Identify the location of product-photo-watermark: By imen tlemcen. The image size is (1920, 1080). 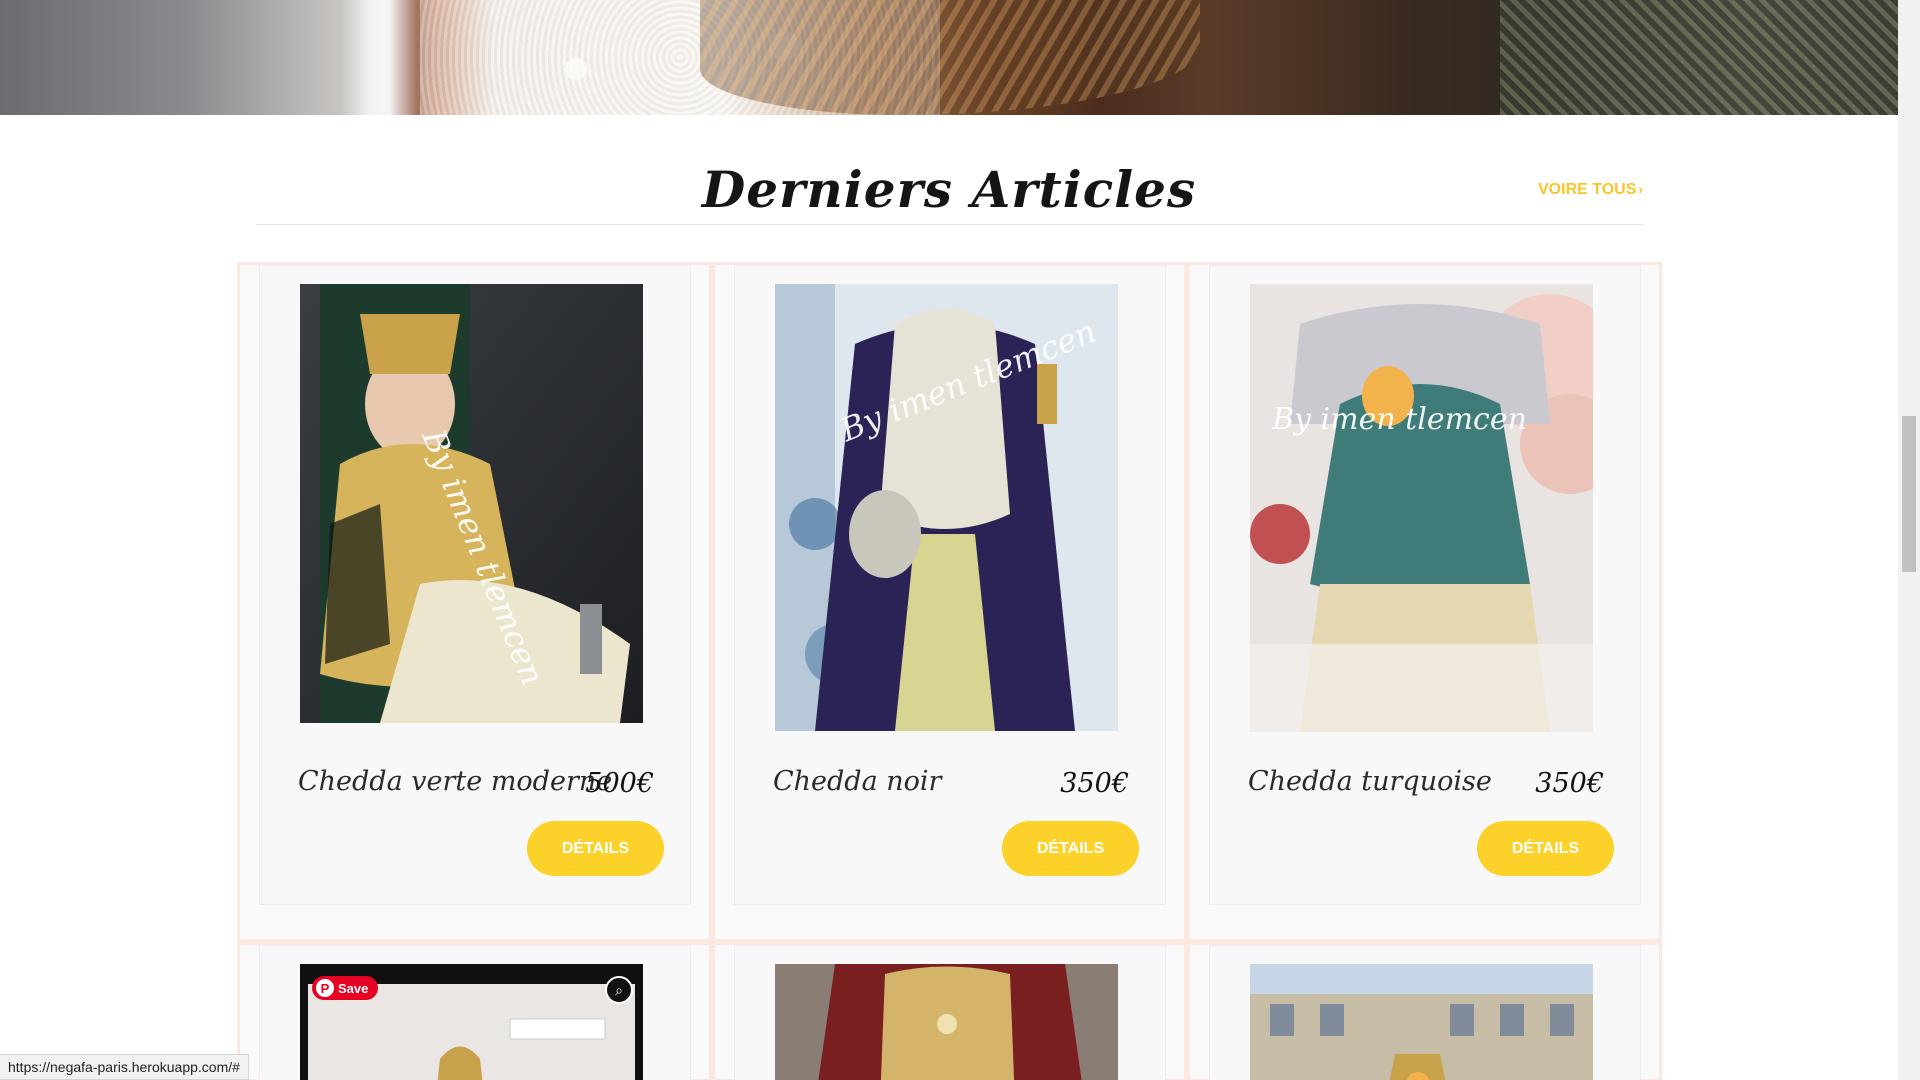
(1399, 419).